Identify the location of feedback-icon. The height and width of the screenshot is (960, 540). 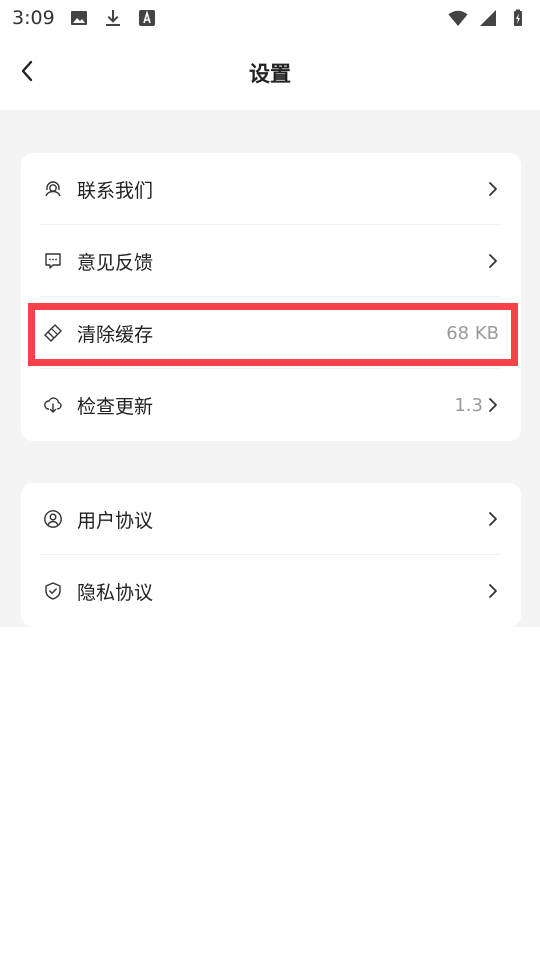
(53, 261).